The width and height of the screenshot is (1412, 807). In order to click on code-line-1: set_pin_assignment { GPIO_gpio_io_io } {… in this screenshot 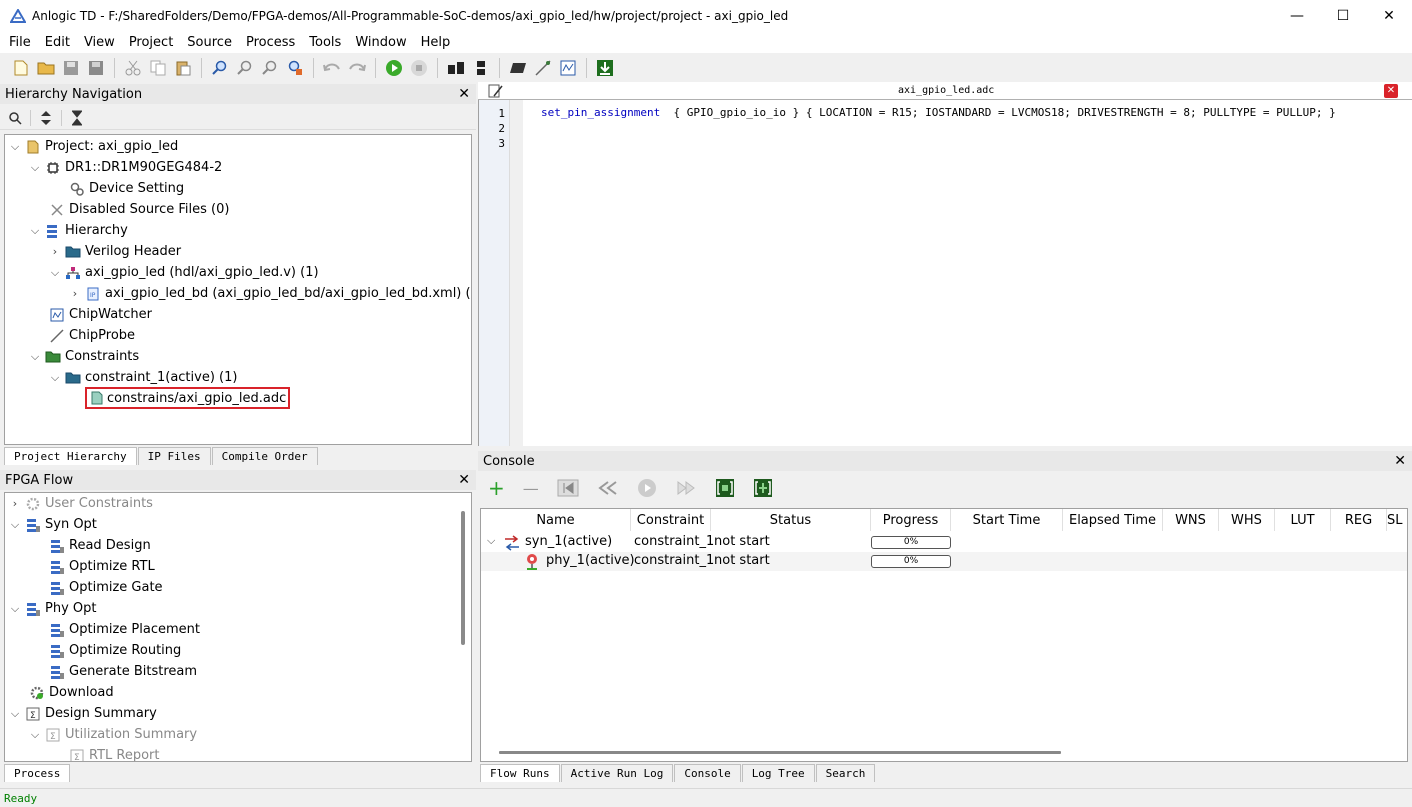, I will do `click(938, 112)`.